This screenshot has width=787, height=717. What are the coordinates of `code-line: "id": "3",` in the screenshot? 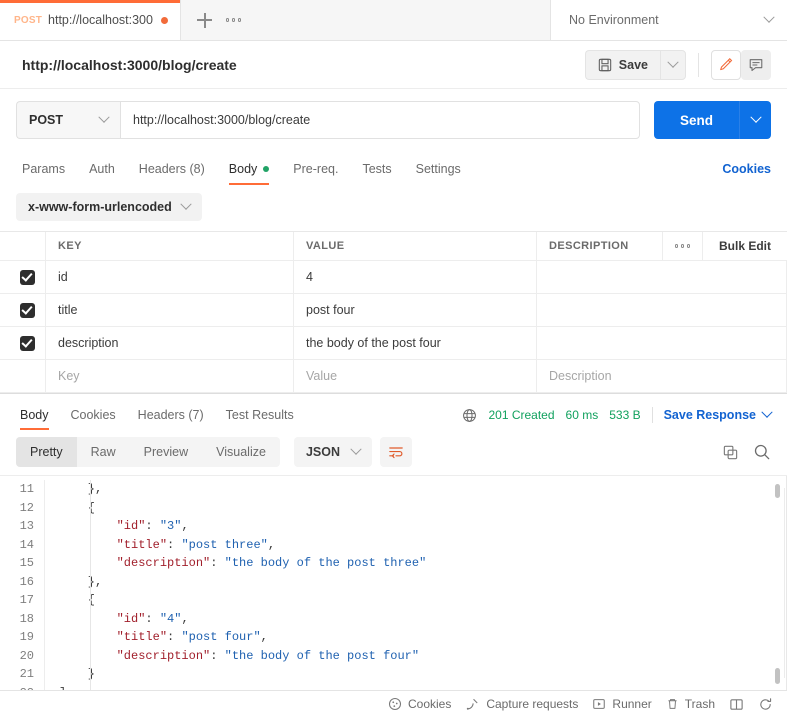 It's located at (423, 526).